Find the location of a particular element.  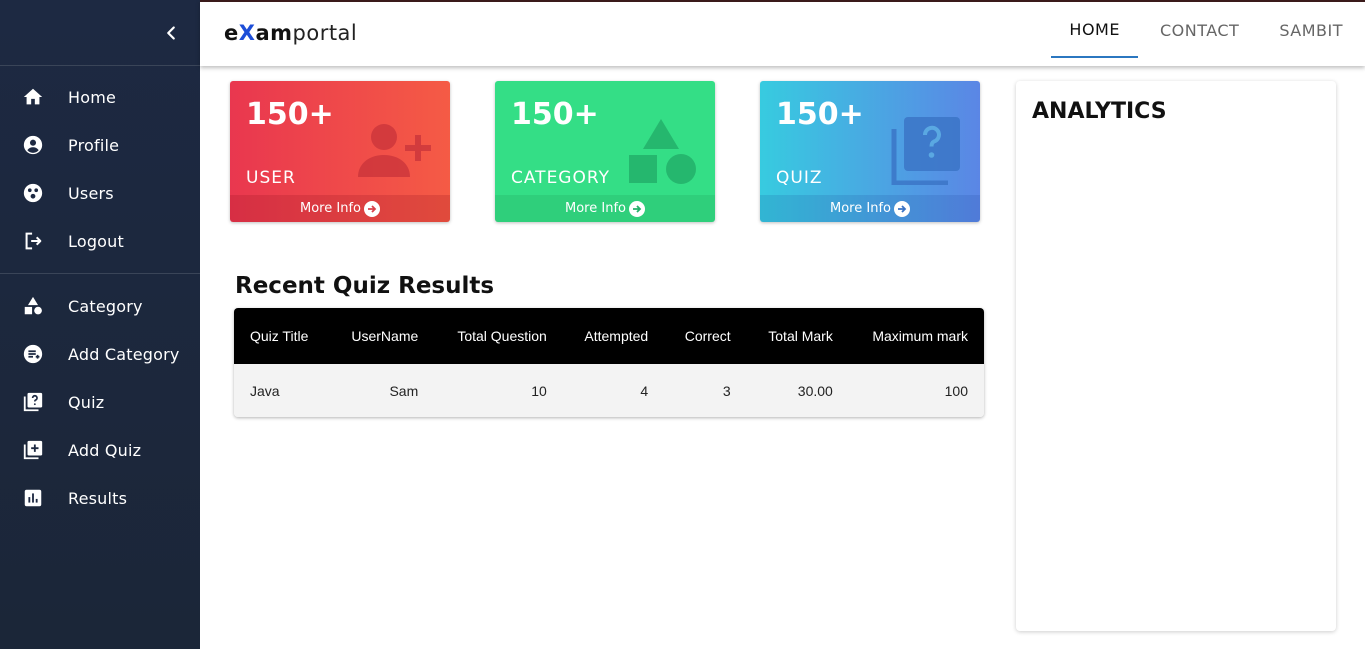

chart-icon is located at coordinates (33, 498).